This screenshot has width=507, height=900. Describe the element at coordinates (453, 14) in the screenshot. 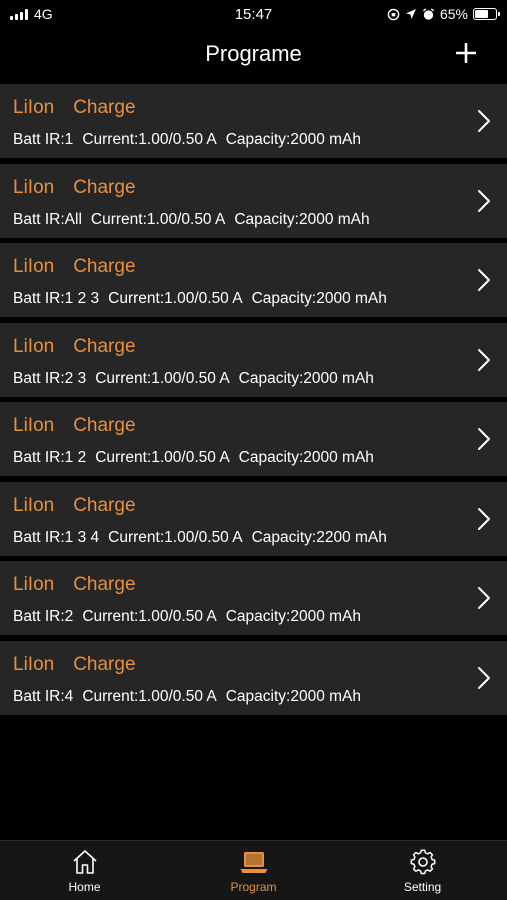

I see `battery-percent: 65%` at that location.